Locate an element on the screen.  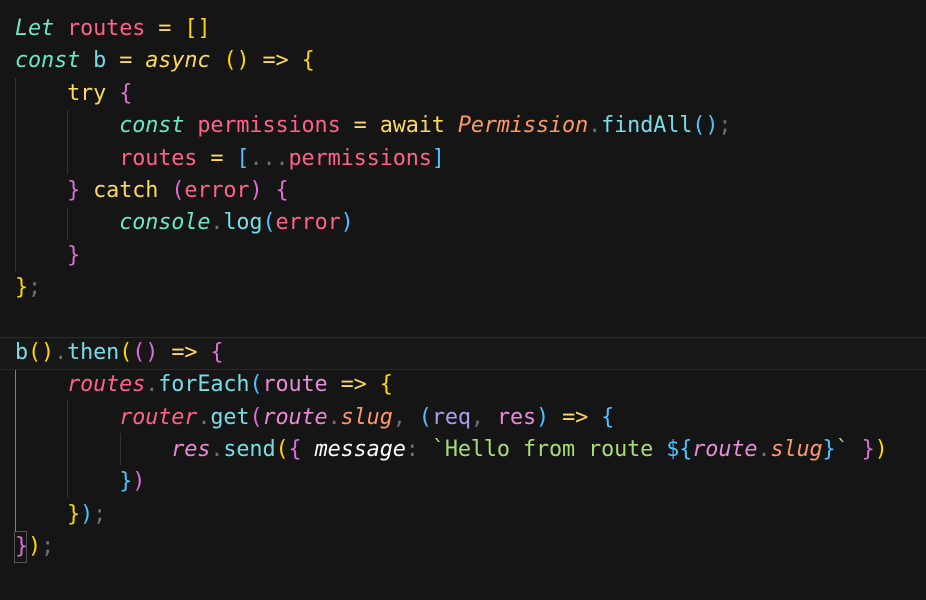
code-token: message is located at coordinates (360, 450).